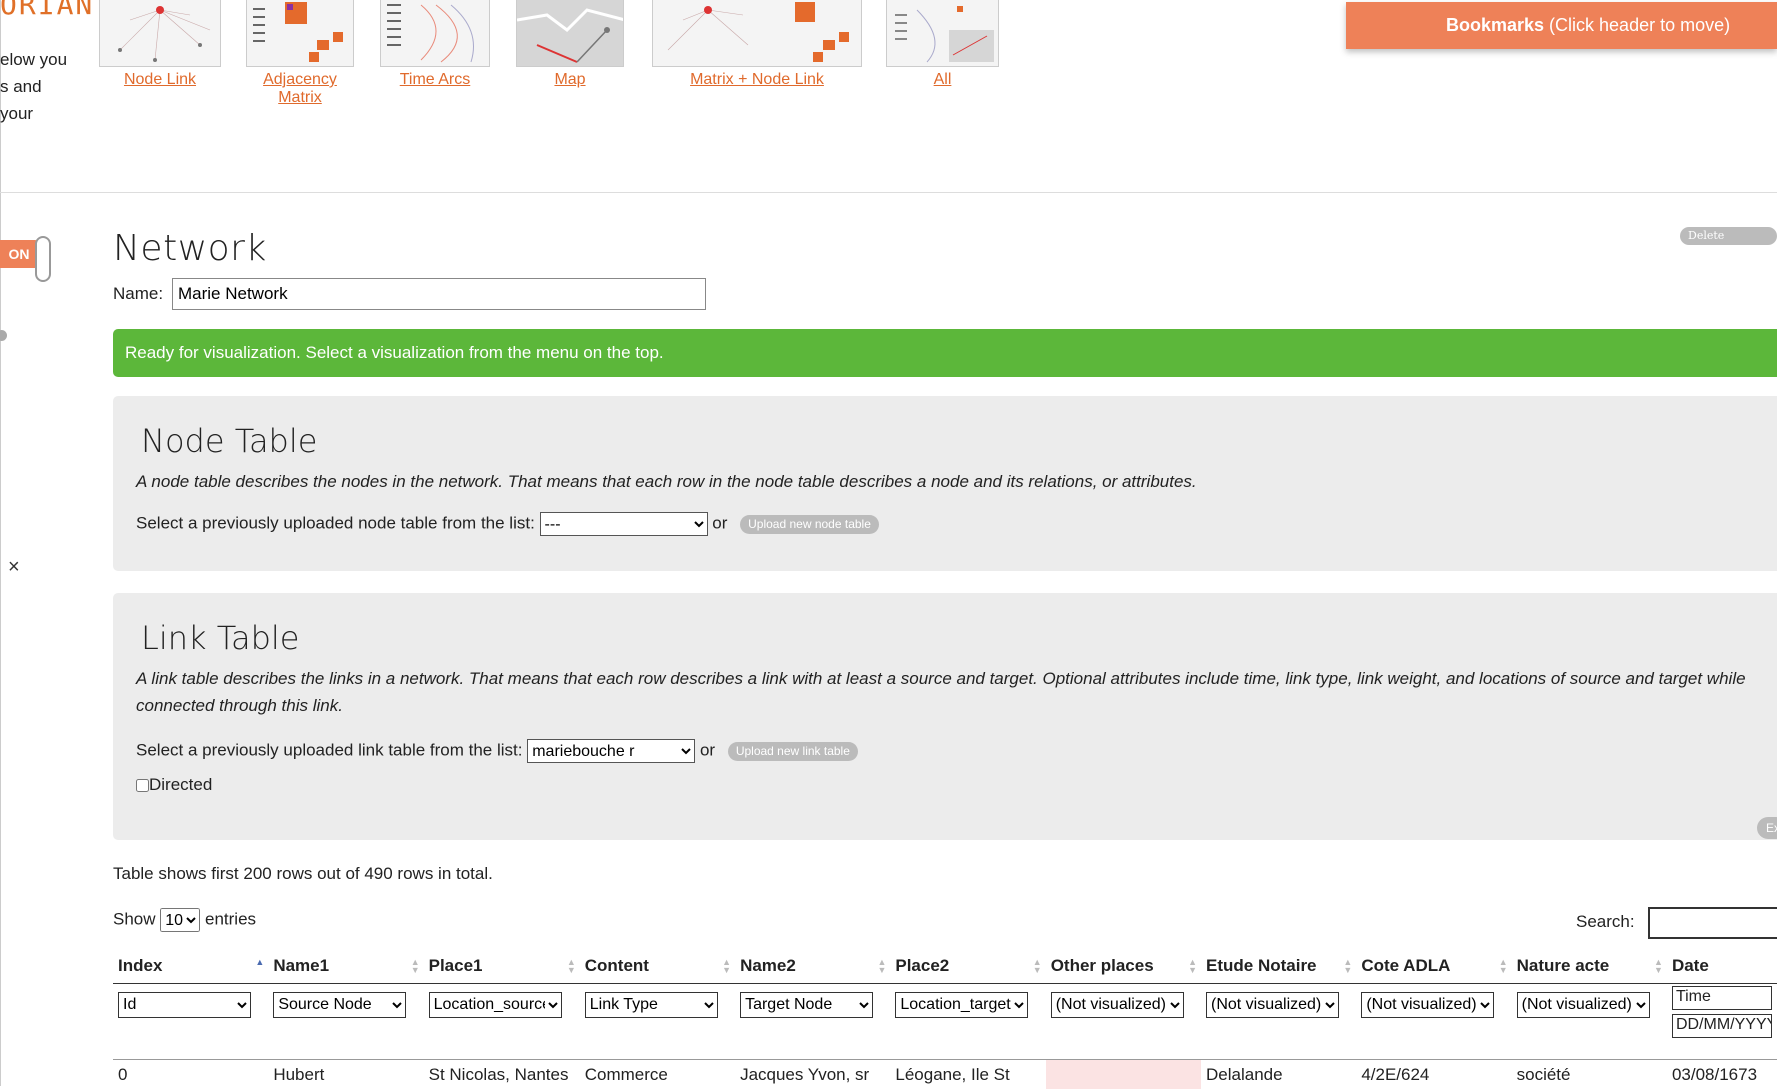  What do you see at coordinates (657, 1073) in the screenshot?
I see `table-cell: Commerce` at bounding box center [657, 1073].